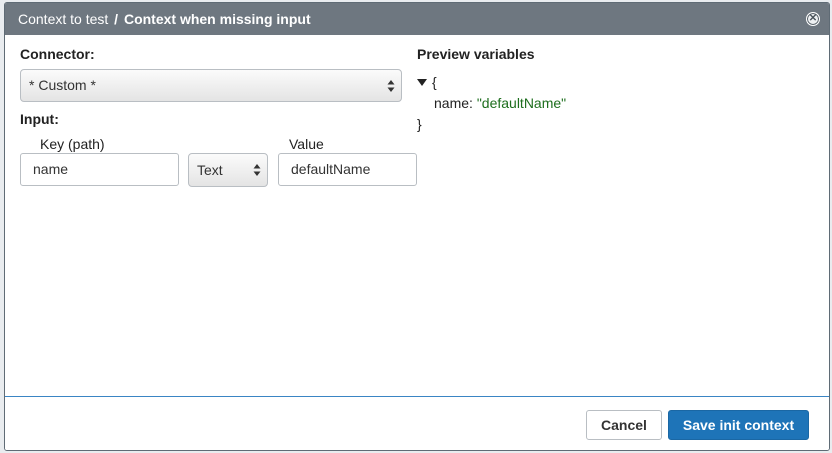 The height and width of the screenshot is (453, 832). What do you see at coordinates (417, 423) in the screenshot?
I see `dialog-footer: Cancel Save init context` at bounding box center [417, 423].